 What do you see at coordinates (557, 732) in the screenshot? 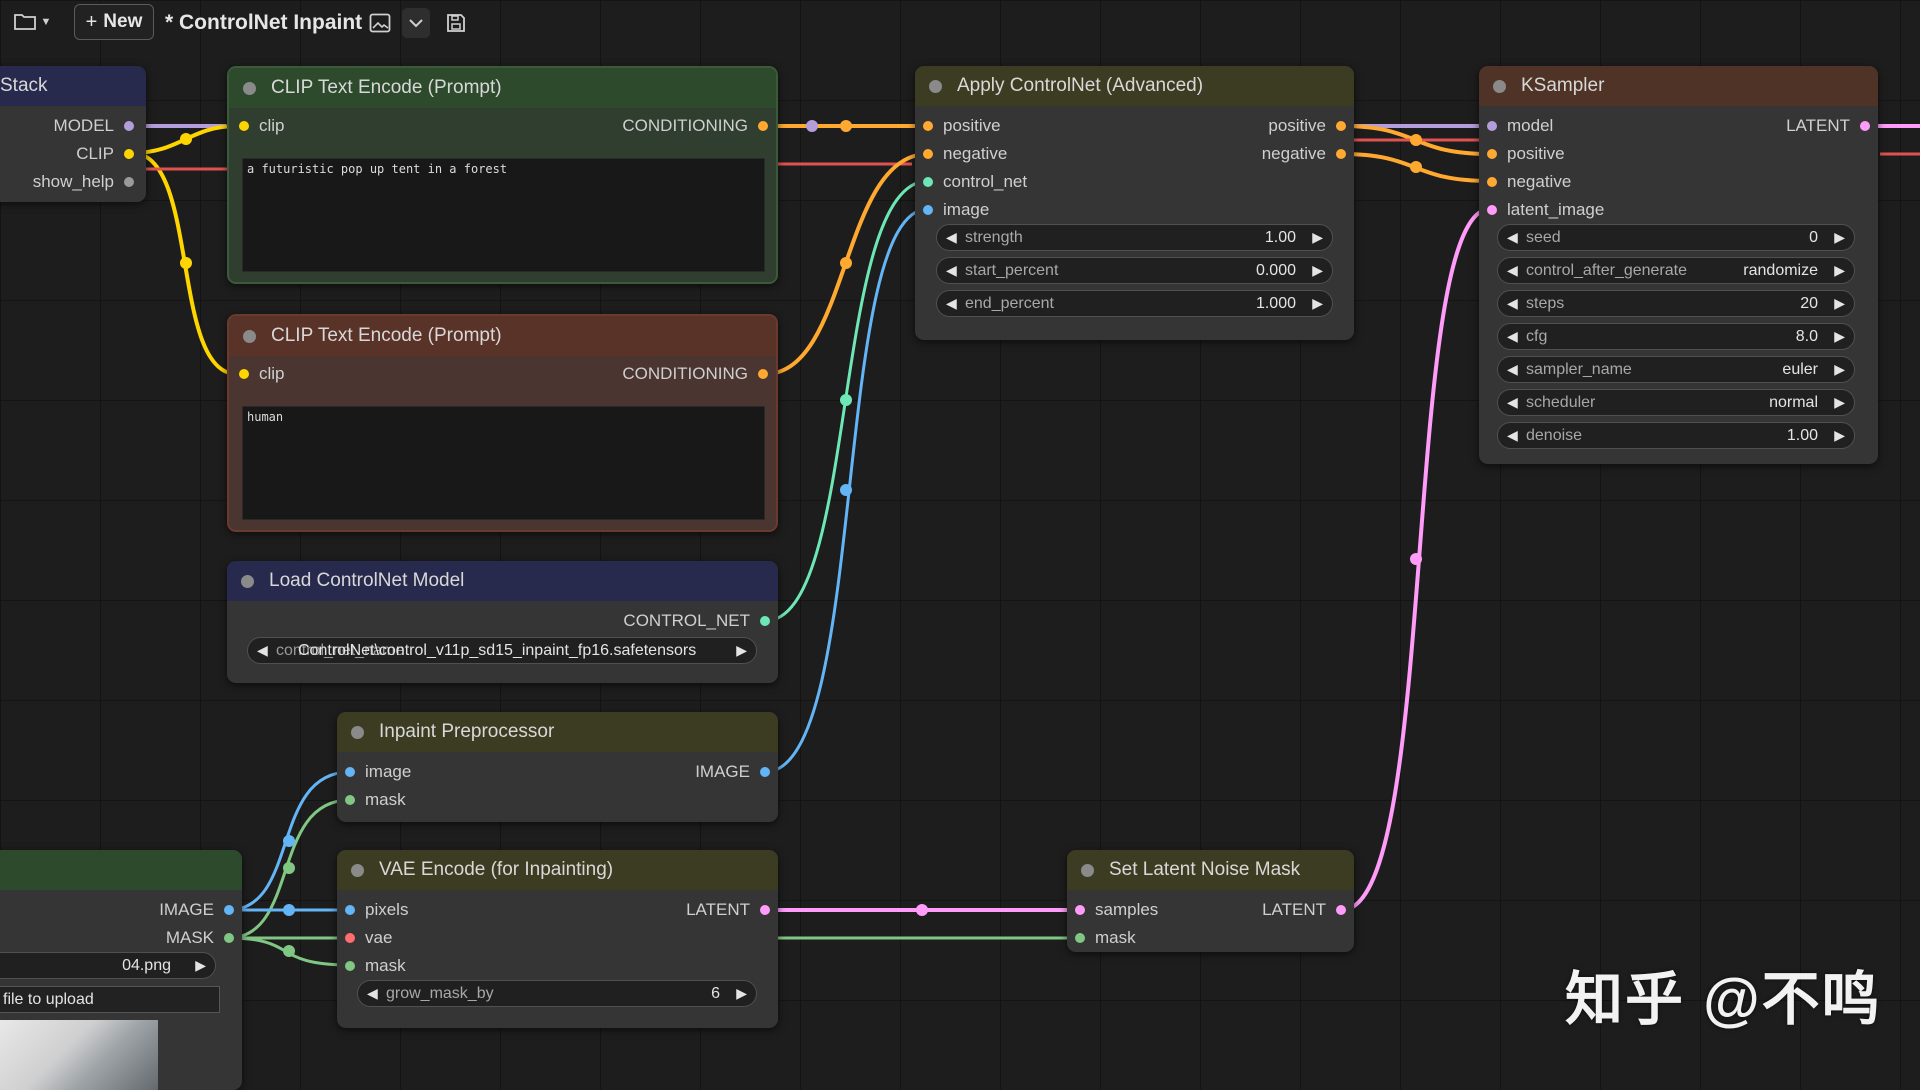
I see `node-title: Inpaint Preprocessor` at bounding box center [557, 732].